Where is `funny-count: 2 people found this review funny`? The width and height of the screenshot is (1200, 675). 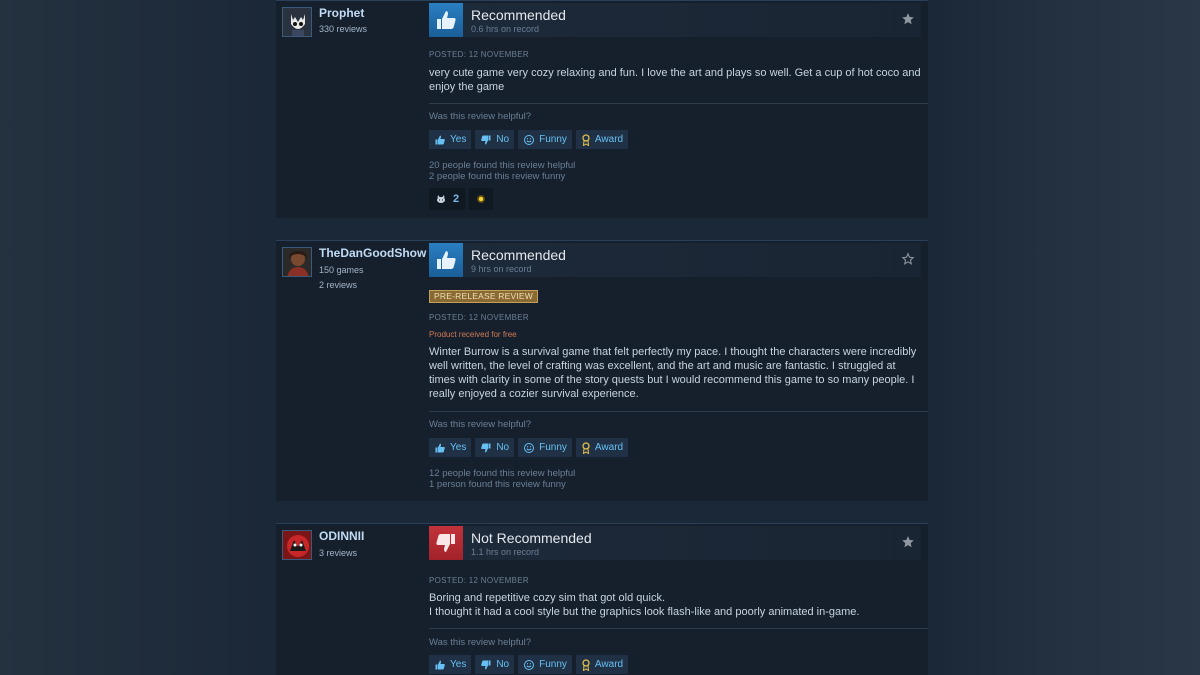 funny-count: 2 people found this review funny is located at coordinates (497, 176).